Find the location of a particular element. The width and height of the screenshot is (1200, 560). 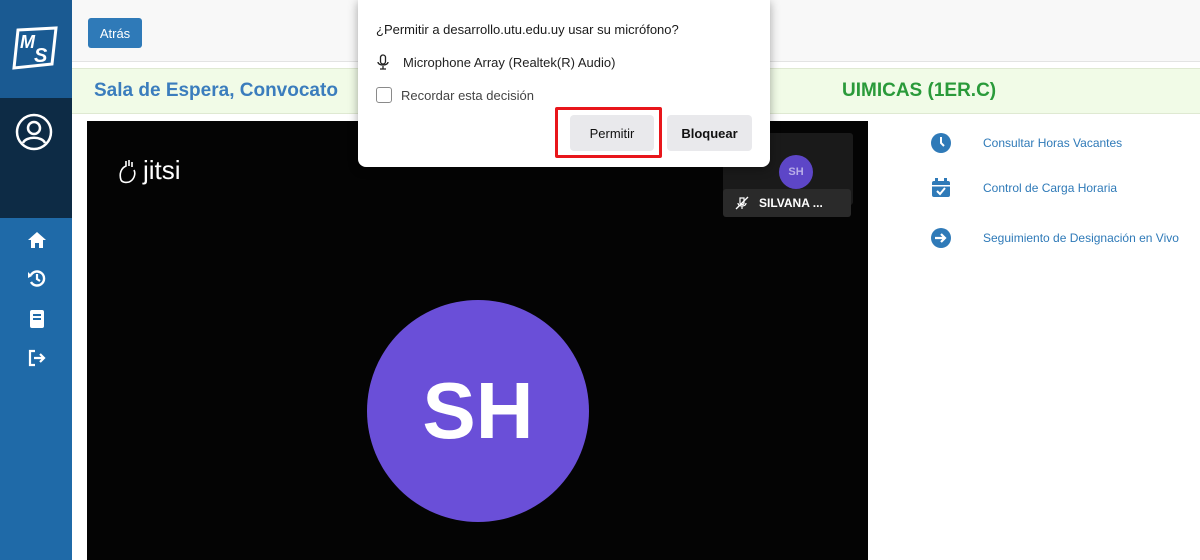

user-circle-icon is located at coordinates (34, 132).